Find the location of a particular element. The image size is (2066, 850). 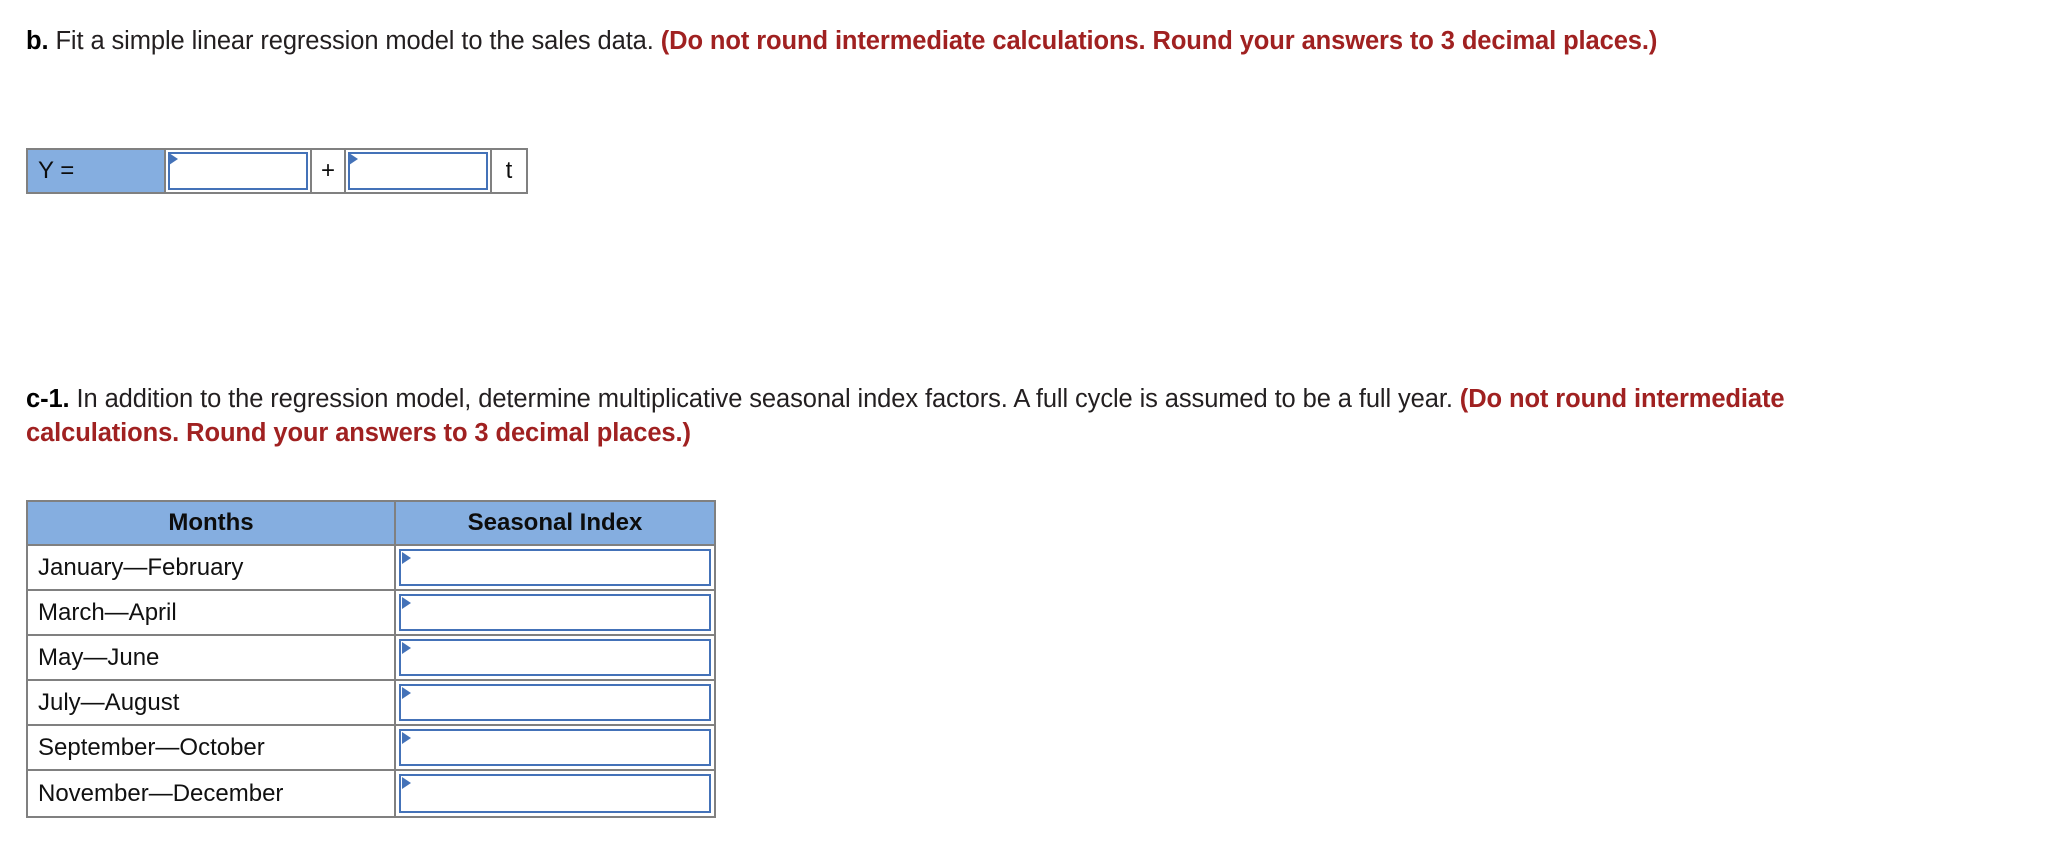

regression-equation-widget: Y = + t is located at coordinates (277, 171).